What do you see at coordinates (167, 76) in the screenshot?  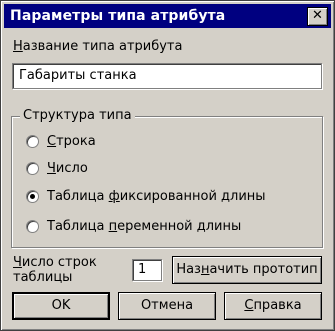 I see `attribute-name-input: Габариты станка` at bounding box center [167, 76].